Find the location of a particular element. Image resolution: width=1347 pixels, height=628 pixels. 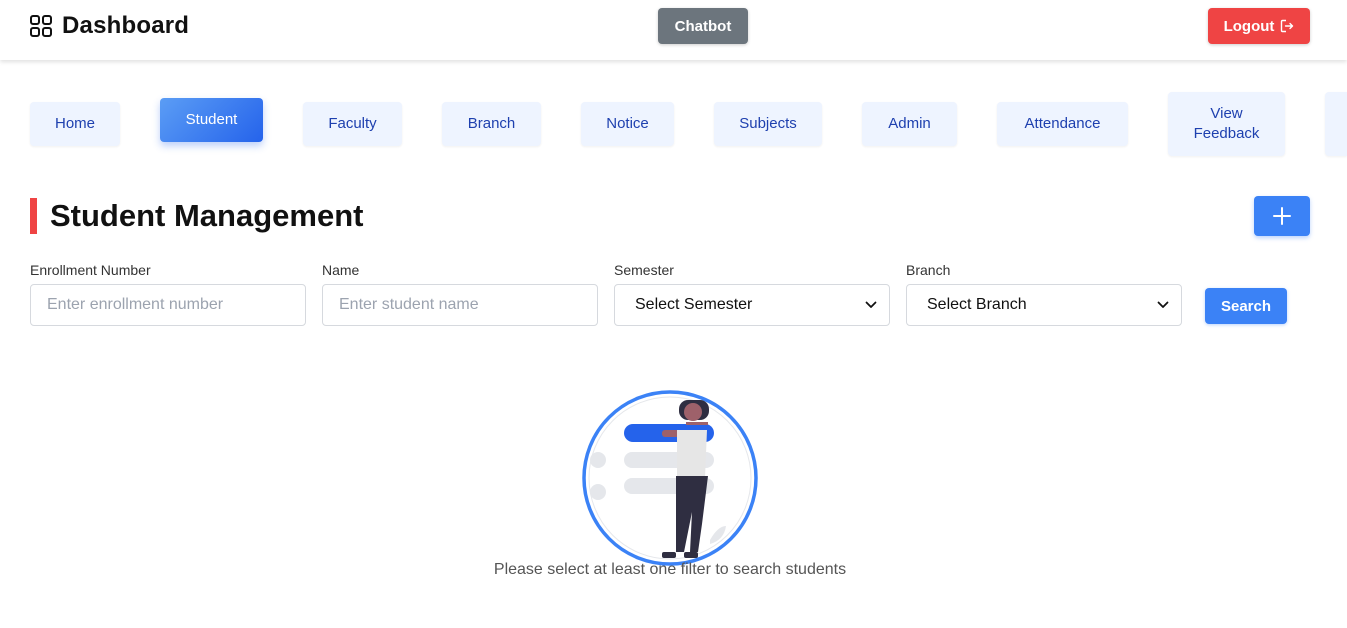

tab-subjects: Subjects is located at coordinates (768, 124).